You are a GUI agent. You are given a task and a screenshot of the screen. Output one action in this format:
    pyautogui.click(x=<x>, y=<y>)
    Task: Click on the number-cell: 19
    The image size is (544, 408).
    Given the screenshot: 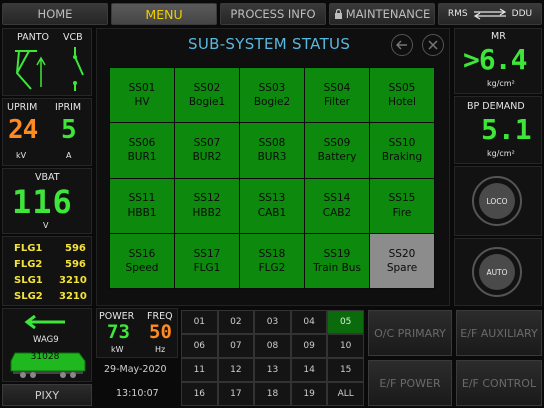 What is the action you would take?
    pyautogui.click(x=309, y=394)
    